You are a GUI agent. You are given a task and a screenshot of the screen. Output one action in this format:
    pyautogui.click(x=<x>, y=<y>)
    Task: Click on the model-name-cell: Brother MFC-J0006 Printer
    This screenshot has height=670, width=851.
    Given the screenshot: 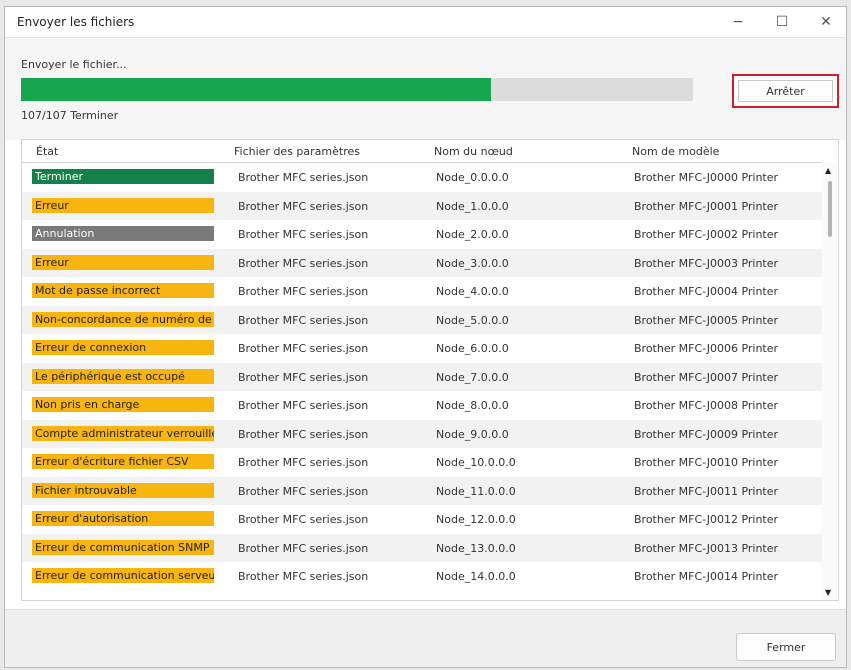 What is the action you would take?
    pyautogui.click(x=706, y=348)
    